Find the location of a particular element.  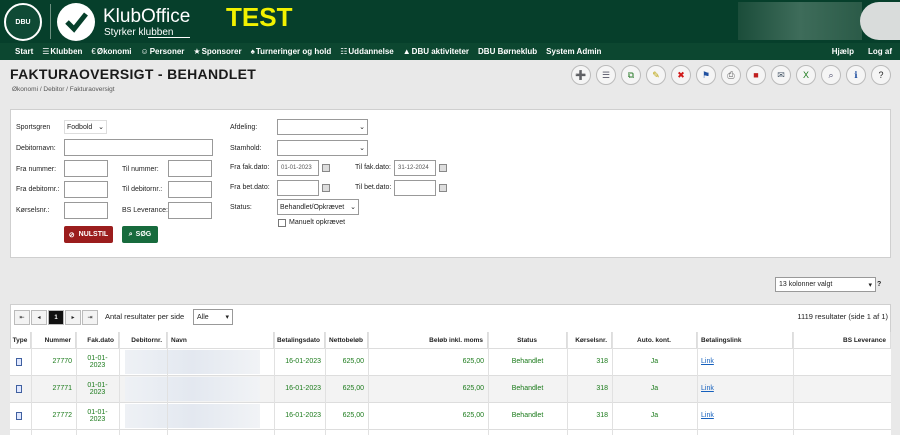

nav-item-label: Start is located at coordinates (24, 51).